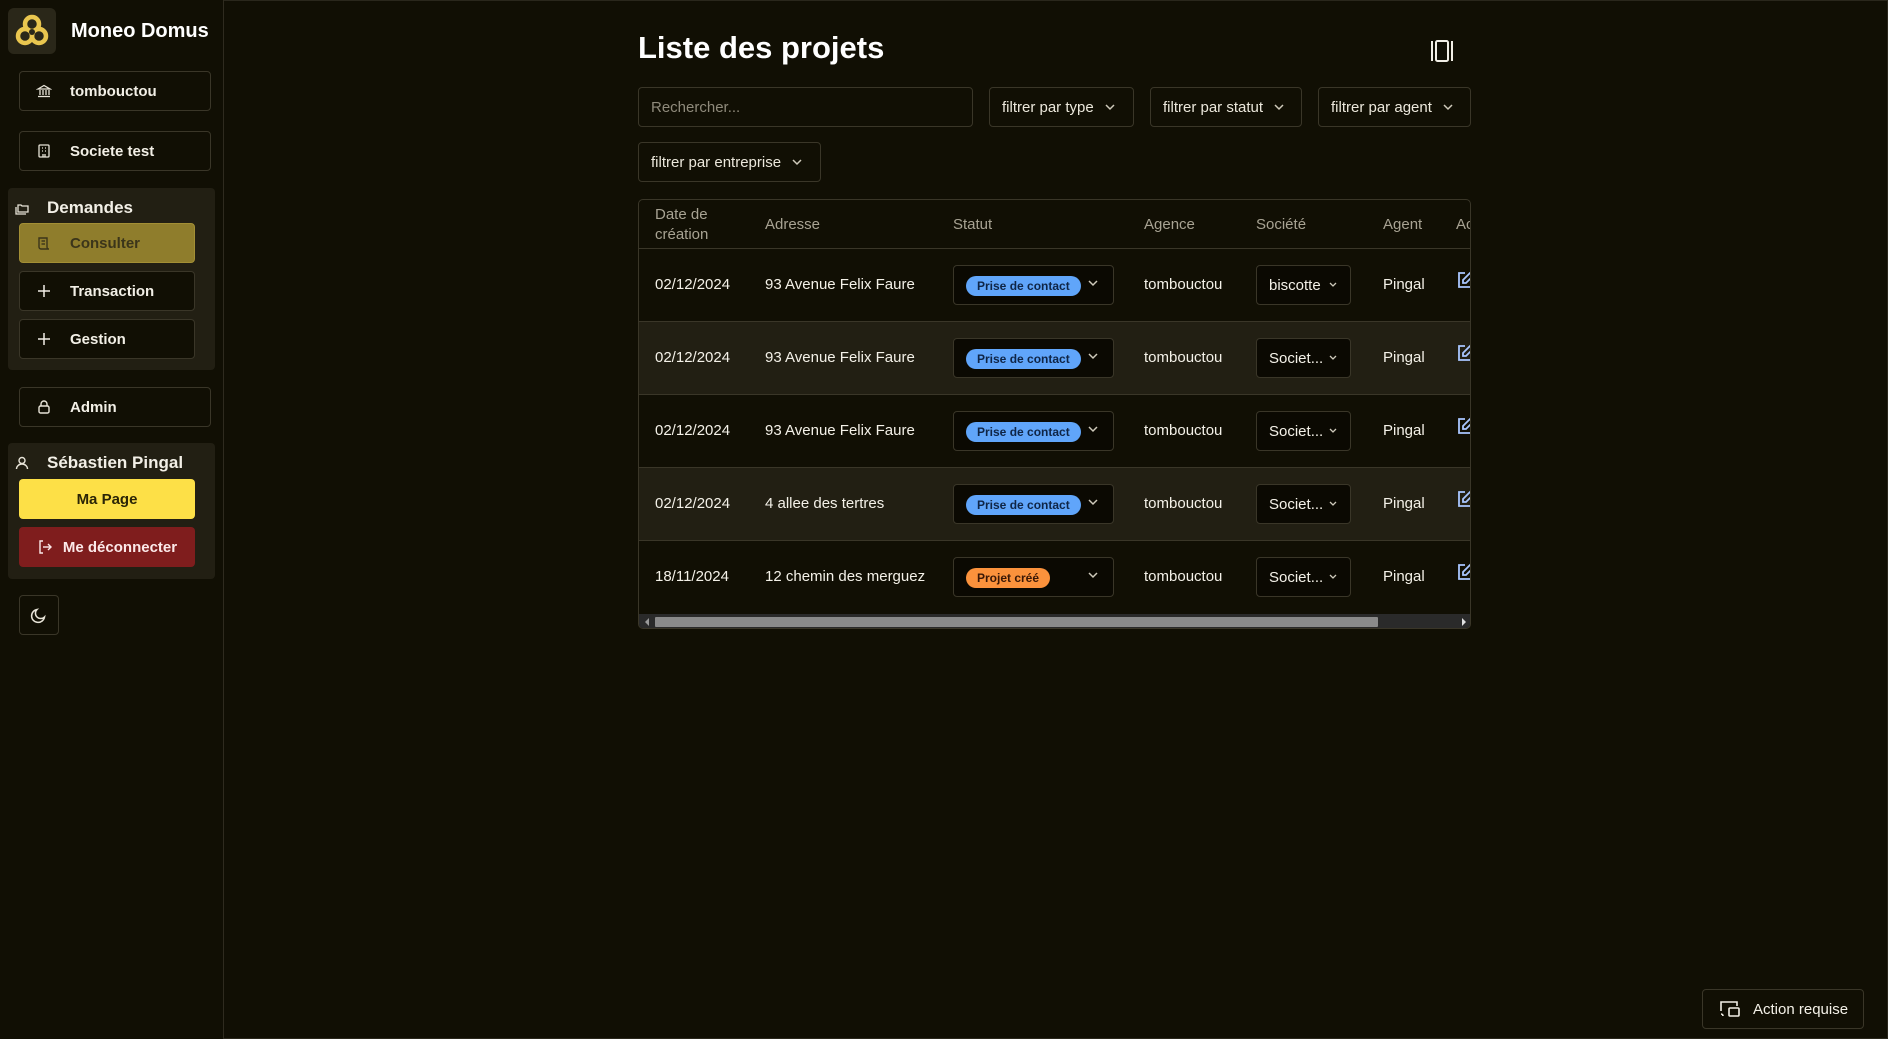 This screenshot has width=1888, height=1039. Describe the element at coordinates (845, 576) in the screenshot. I see `cell-address: 12 chemin des merguez` at that location.